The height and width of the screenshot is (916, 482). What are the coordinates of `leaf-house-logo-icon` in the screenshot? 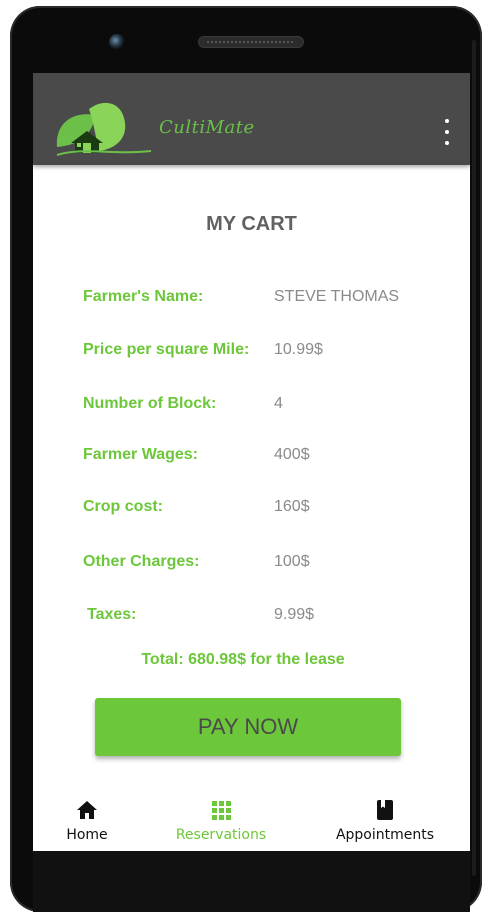 It's located at (104, 129).